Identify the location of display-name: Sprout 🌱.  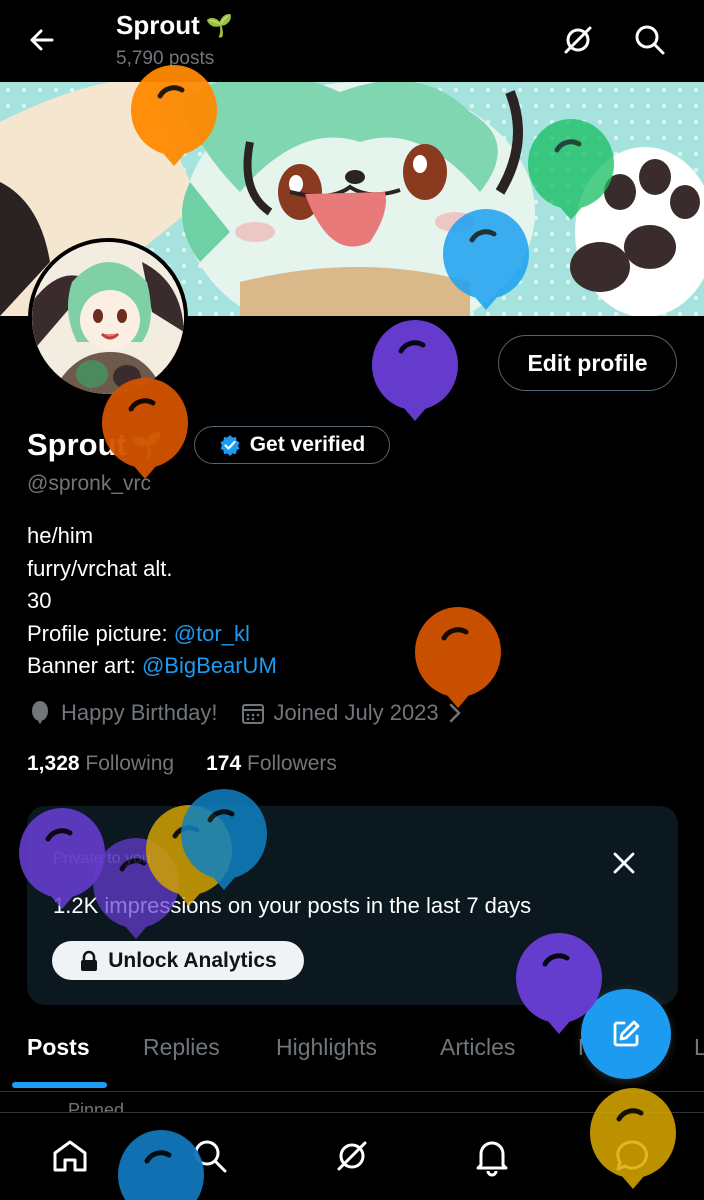
(95, 445).